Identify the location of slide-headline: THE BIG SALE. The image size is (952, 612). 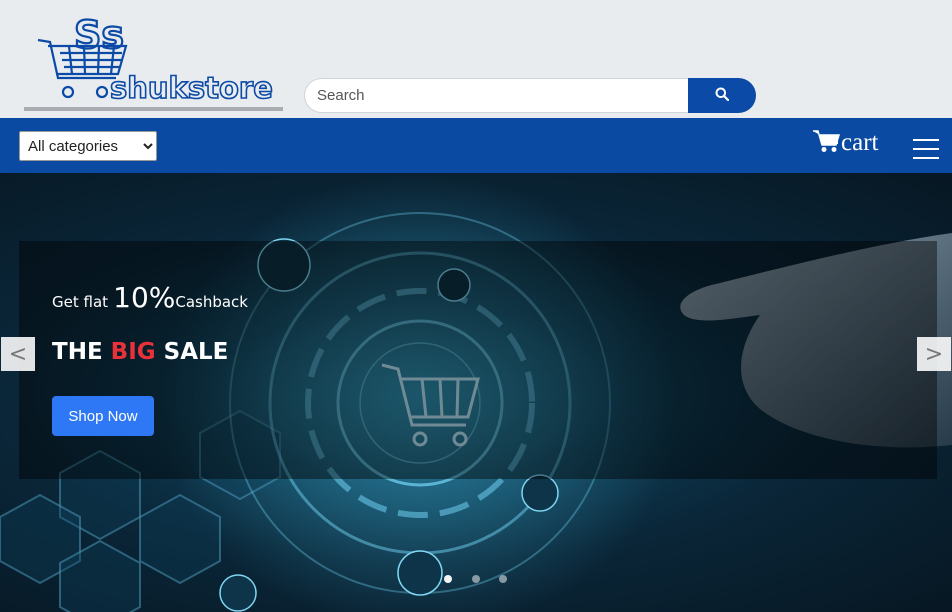
(140, 352).